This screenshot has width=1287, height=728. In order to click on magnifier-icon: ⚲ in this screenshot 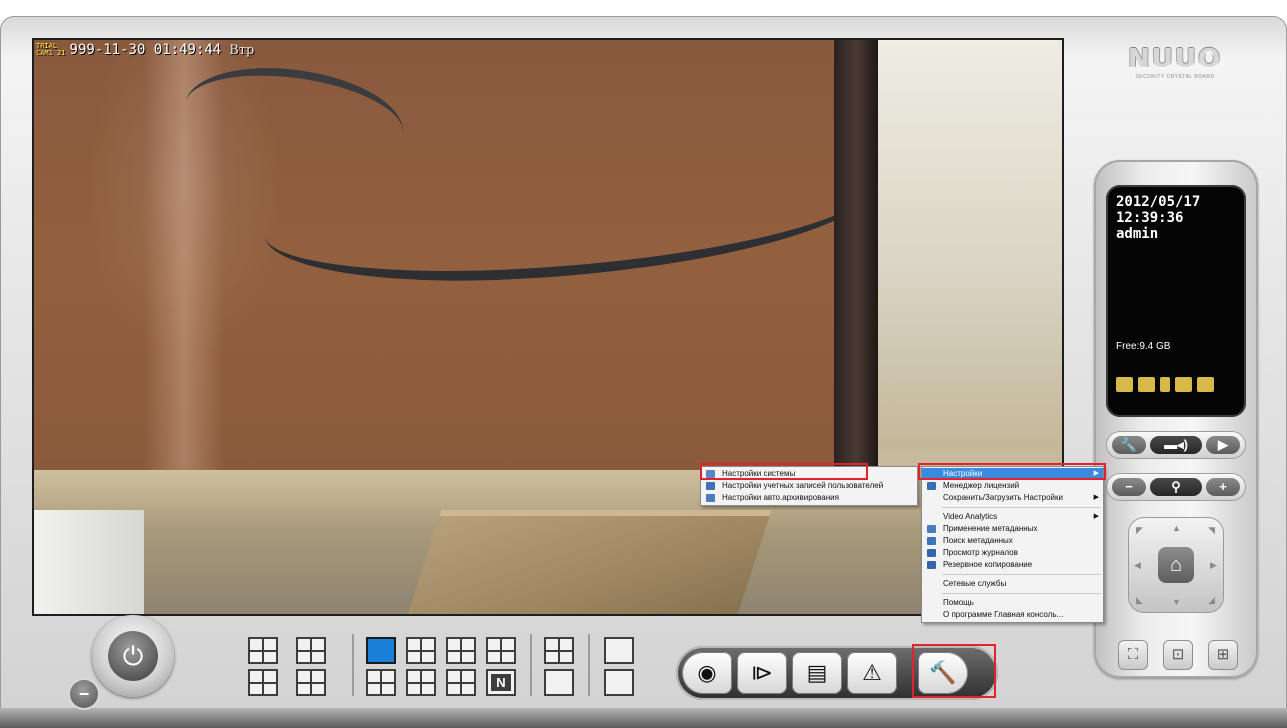, I will do `click(1176, 487)`.